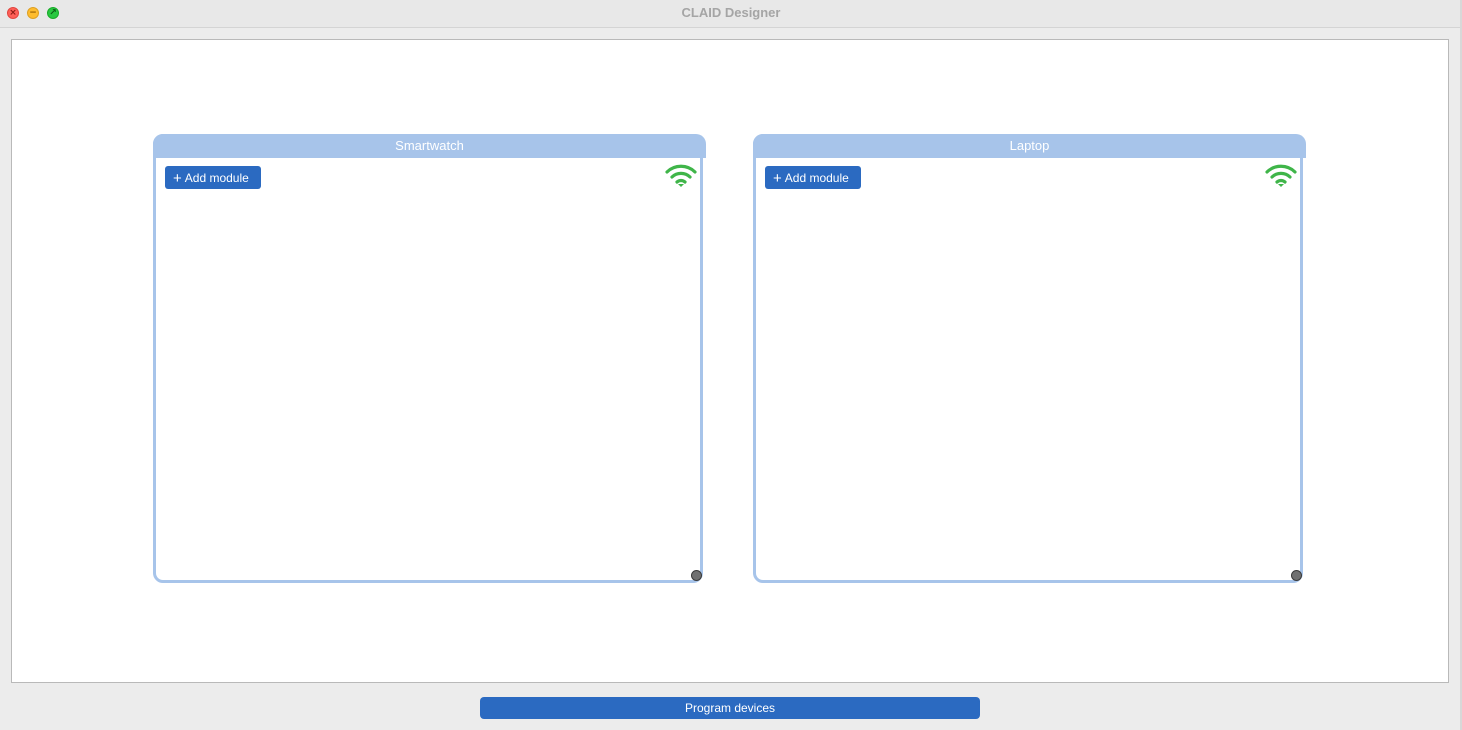 The width and height of the screenshot is (1462, 730). What do you see at coordinates (1029, 146) in the screenshot?
I see `device-title: Laptop` at bounding box center [1029, 146].